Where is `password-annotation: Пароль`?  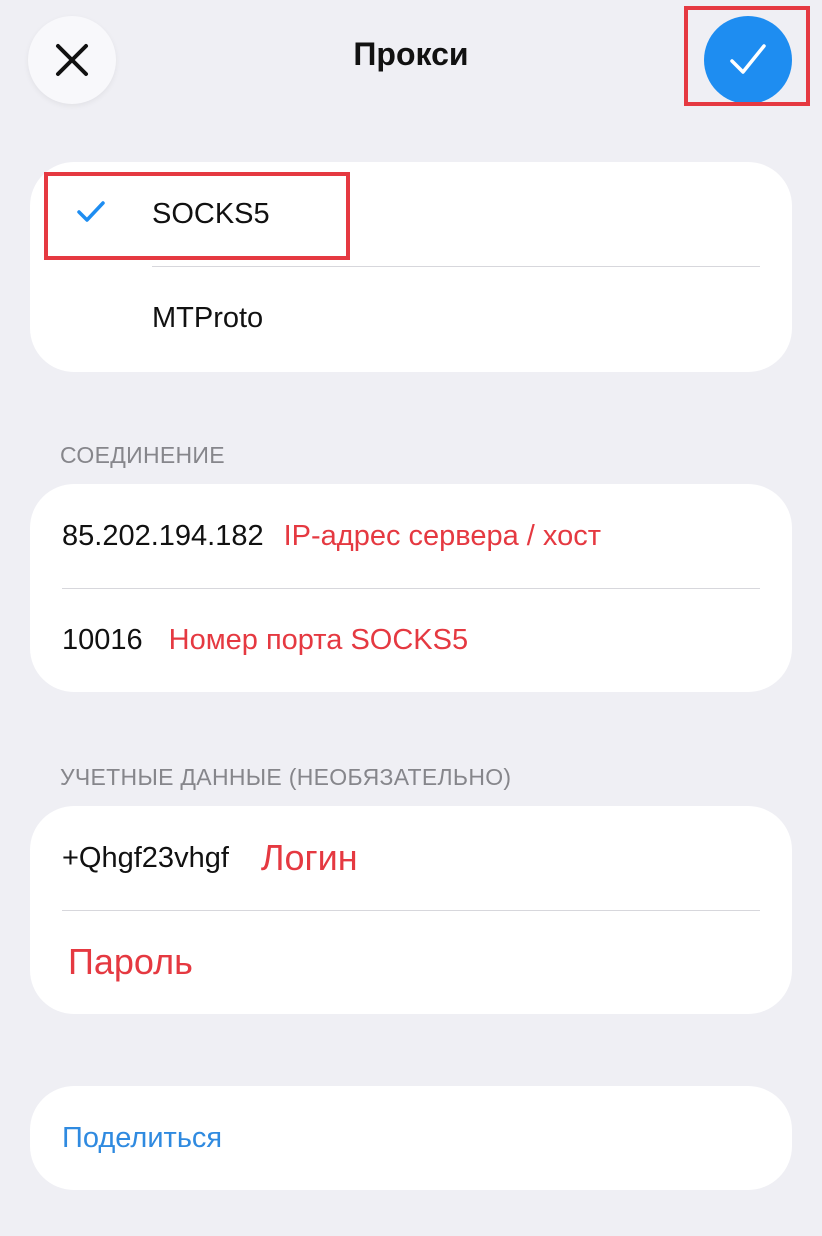 password-annotation: Пароль is located at coordinates (130, 961).